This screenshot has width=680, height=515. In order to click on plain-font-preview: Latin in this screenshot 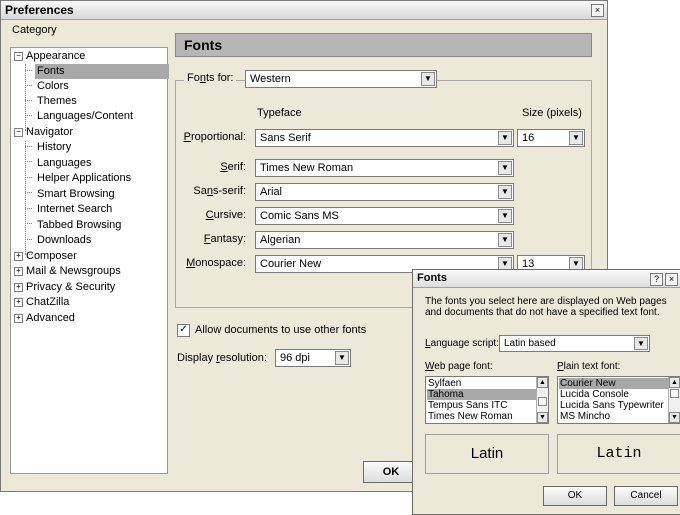, I will do `click(618, 454)`.